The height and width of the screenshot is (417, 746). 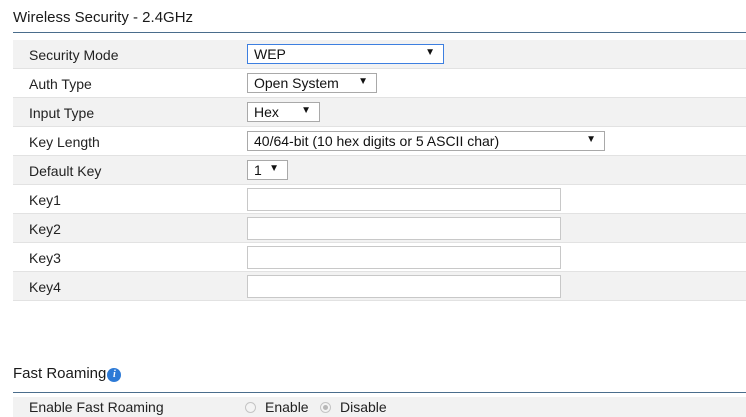 What do you see at coordinates (283, 112) in the screenshot?
I see `input-type-select: Hex ▼` at bounding box center [283, 112].